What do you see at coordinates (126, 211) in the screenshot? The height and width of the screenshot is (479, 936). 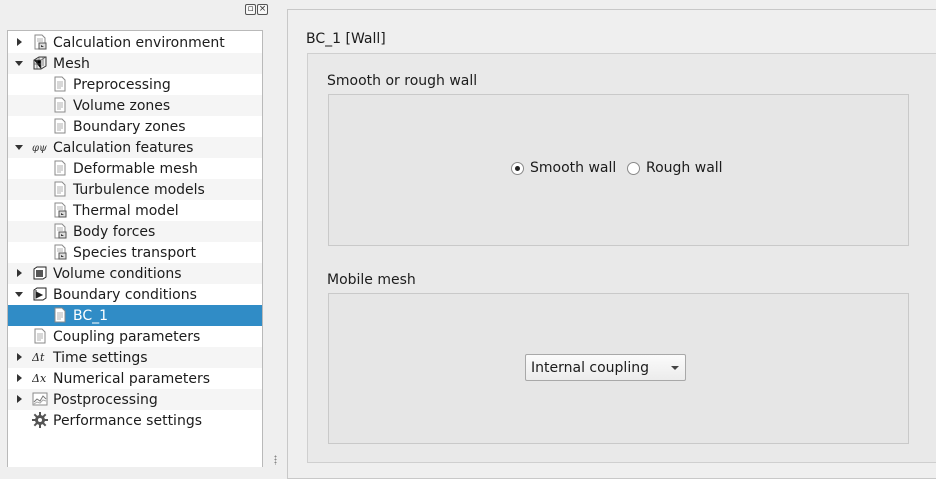 I see `tree-item-label: Thermal model` at bounding box center [126, 211].